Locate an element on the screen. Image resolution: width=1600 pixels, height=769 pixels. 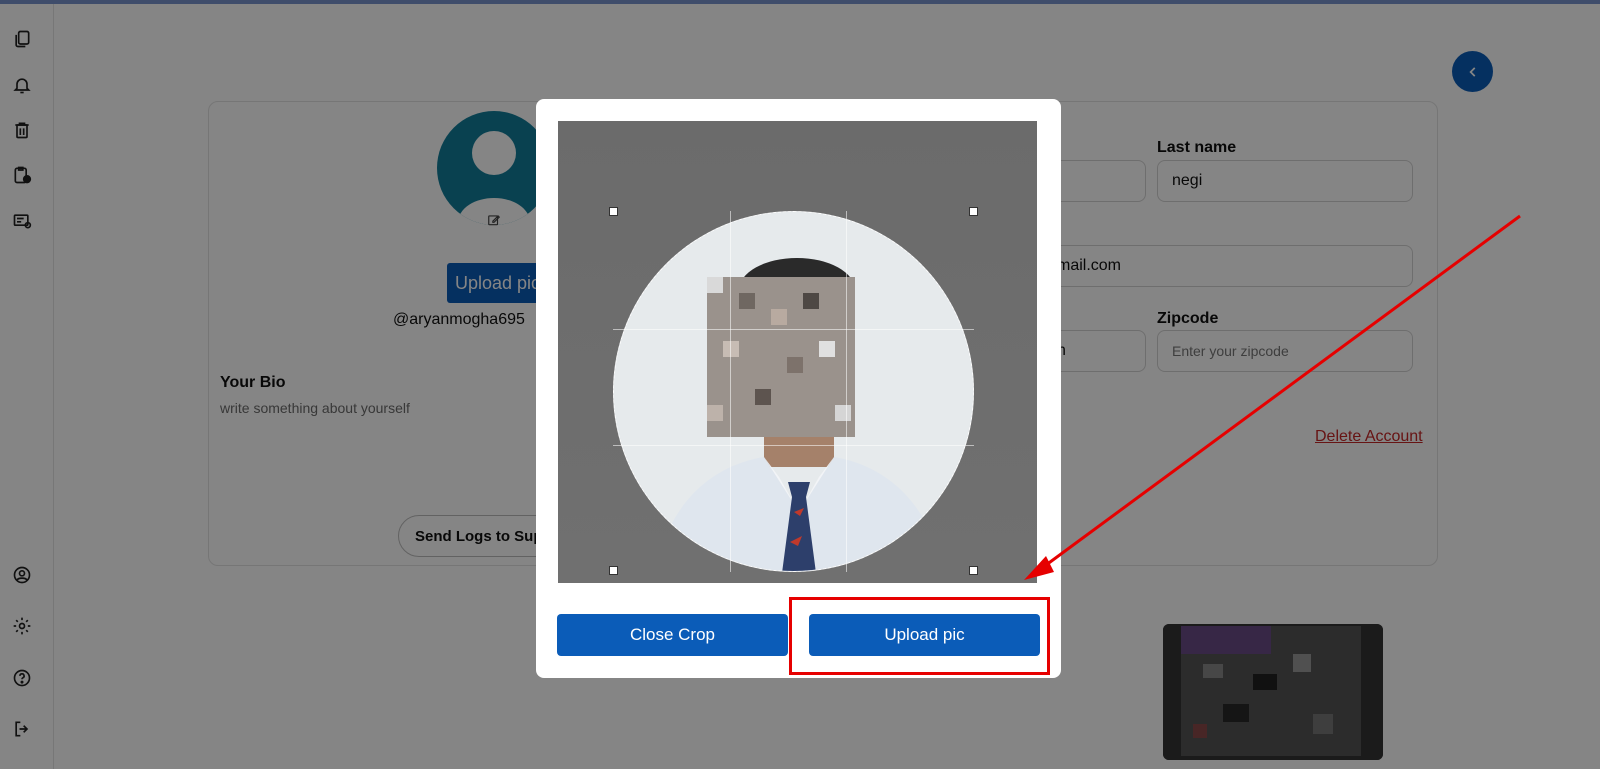
crop-handle-top-right is located at coordinates (973, 211).